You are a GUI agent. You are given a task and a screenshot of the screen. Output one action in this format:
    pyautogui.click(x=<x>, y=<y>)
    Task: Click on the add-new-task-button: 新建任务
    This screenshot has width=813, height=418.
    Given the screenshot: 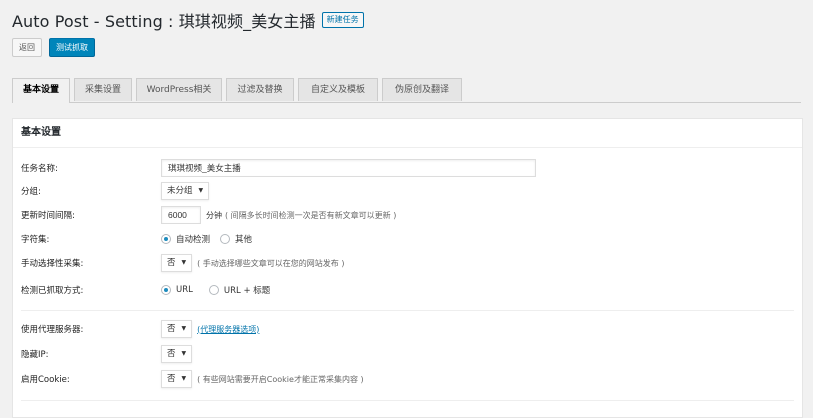 What is the action you would take?
    pyautogui.click(x=342, y=20)
    